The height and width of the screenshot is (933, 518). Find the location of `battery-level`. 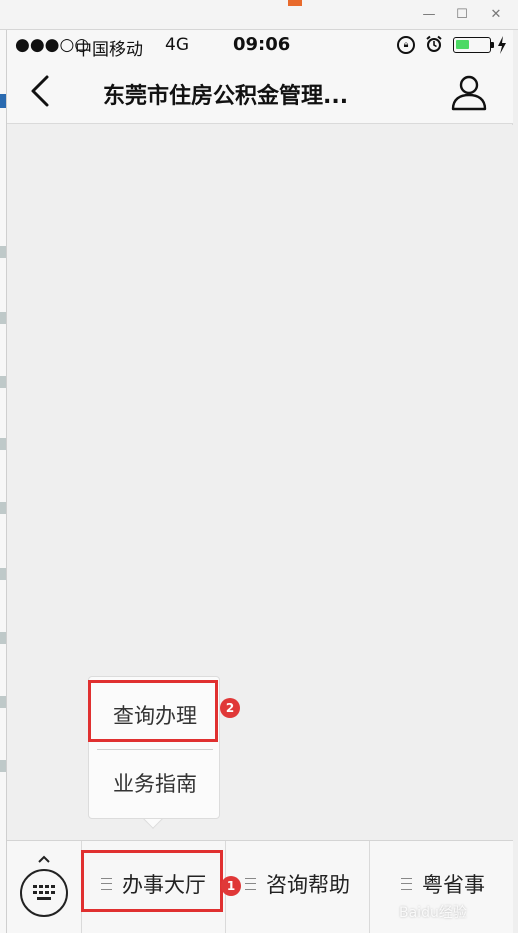

battery-level is located at coordinates (462, 44).